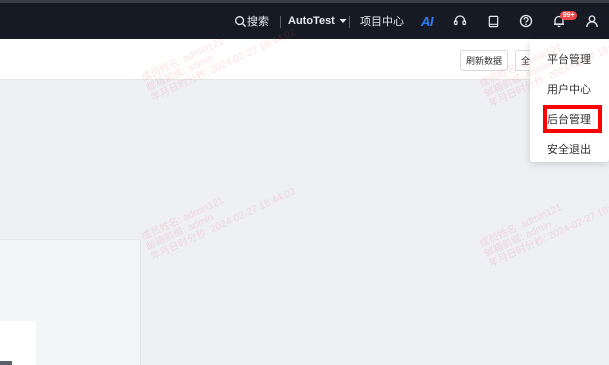  I want to click on search-icon, so click(241, 21).